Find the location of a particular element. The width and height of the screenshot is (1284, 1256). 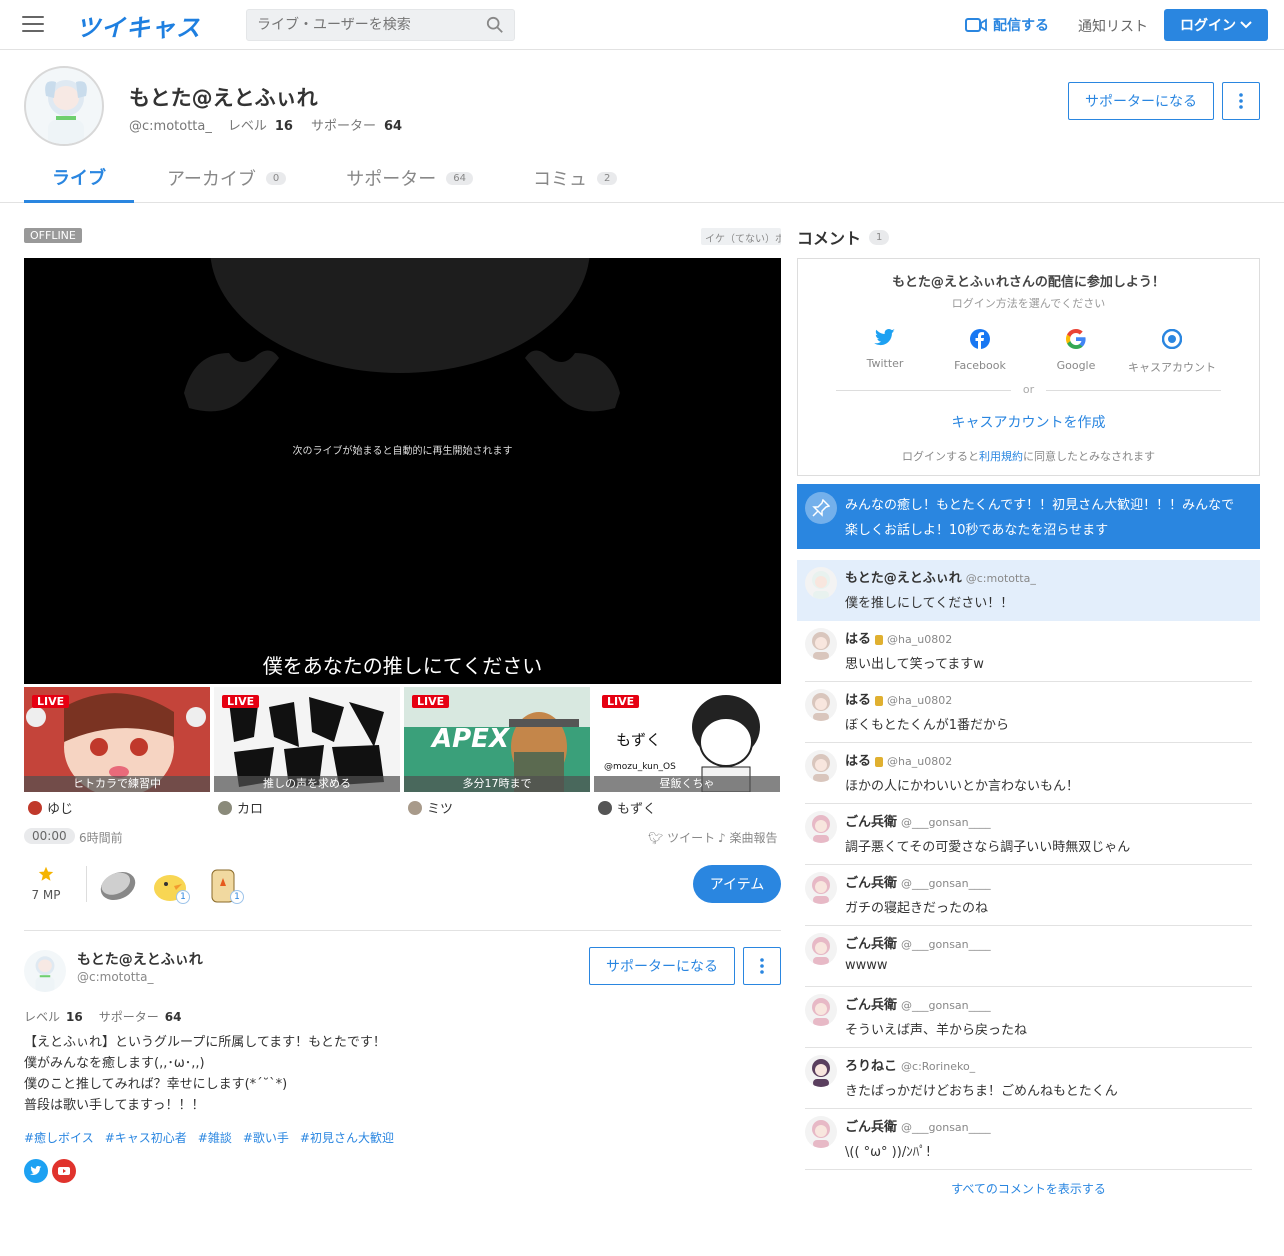

comment-author-handle: @___gonsan____ is located at coordinates (946, 944).